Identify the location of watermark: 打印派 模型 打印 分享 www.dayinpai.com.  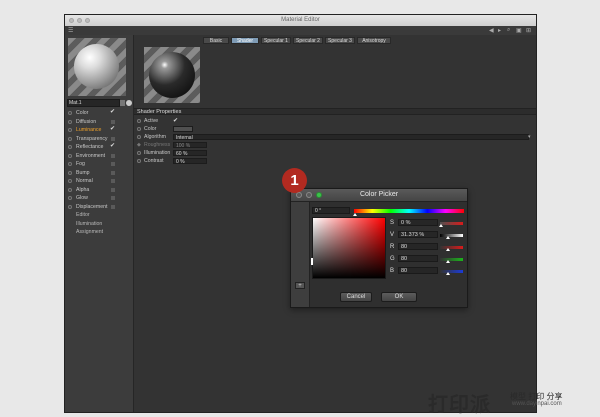
(513, 403).